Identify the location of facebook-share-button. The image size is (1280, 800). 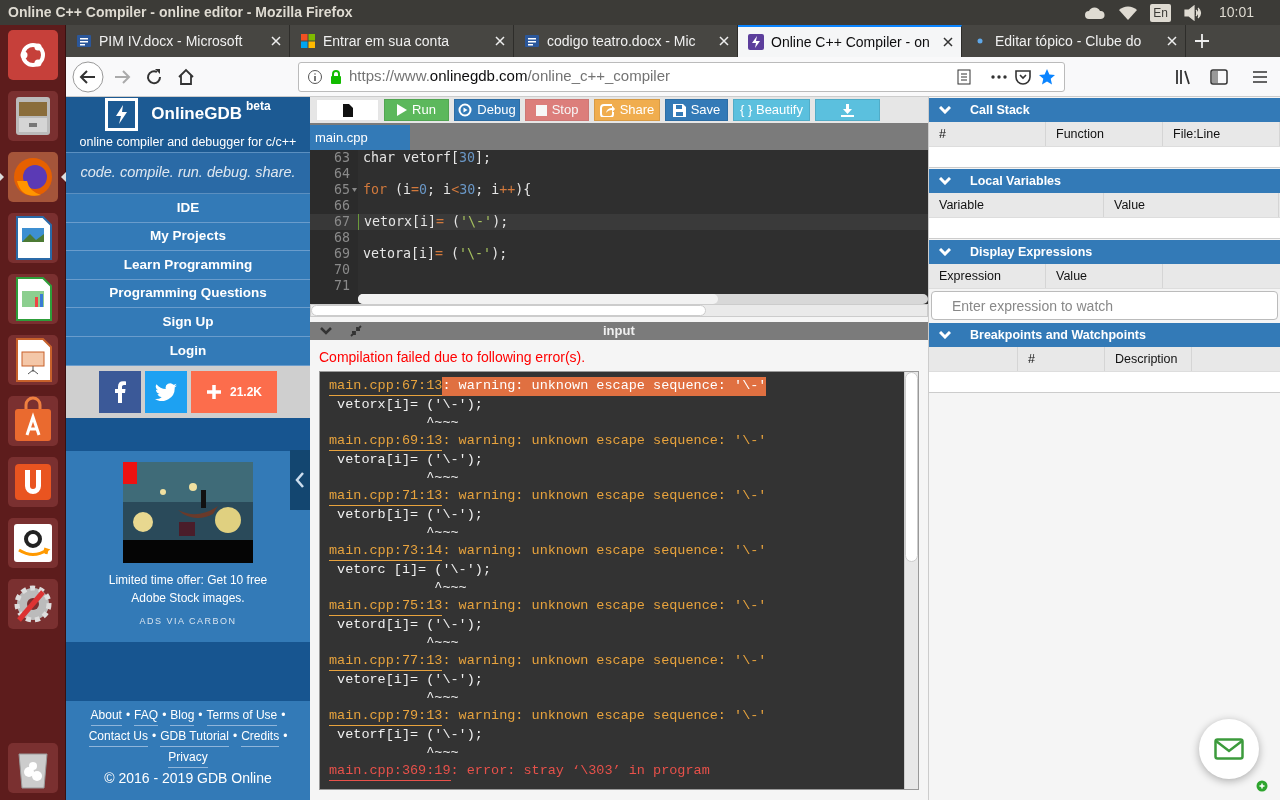
(120, 391).